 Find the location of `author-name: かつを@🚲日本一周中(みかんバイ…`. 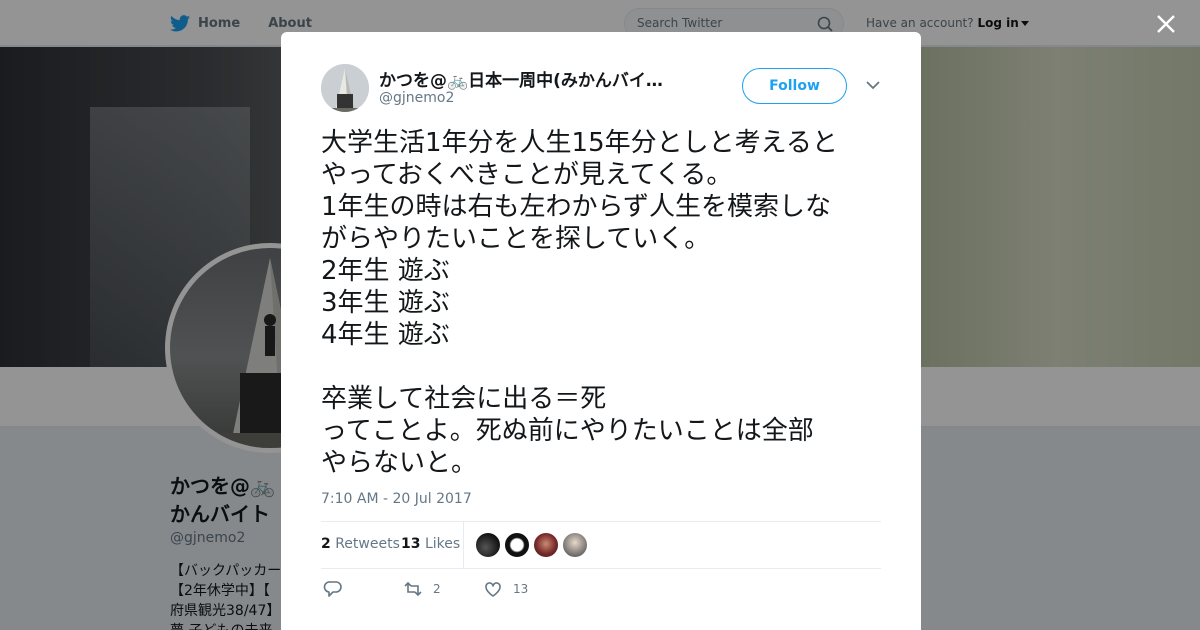

author-name: かつを@🚲日本一周中(みかんバイ… is located at coordinates (534, 78).